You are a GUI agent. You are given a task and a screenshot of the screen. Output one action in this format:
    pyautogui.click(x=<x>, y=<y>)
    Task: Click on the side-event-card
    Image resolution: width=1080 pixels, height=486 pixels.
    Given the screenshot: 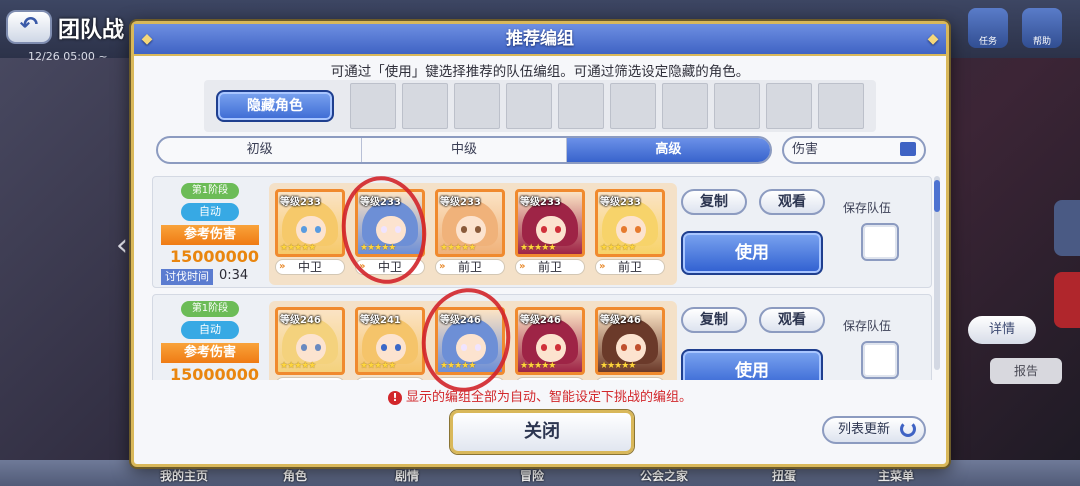 What is the action you would take?
    pyautogui.click(x=1067, y=300)
    